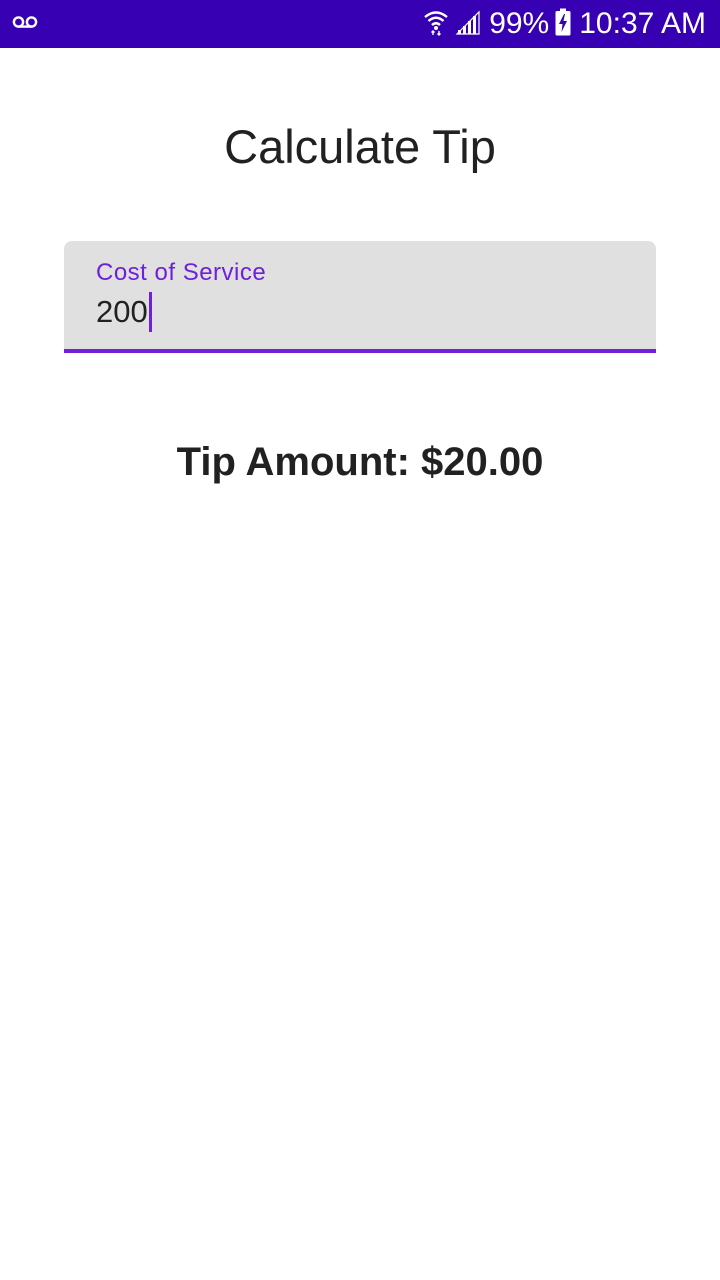  What do you see at coordinates (360, 462) in the screenshot?
I see `tip-amount-result: Tip Amount: $20.00` at bounding box center [360, 462].